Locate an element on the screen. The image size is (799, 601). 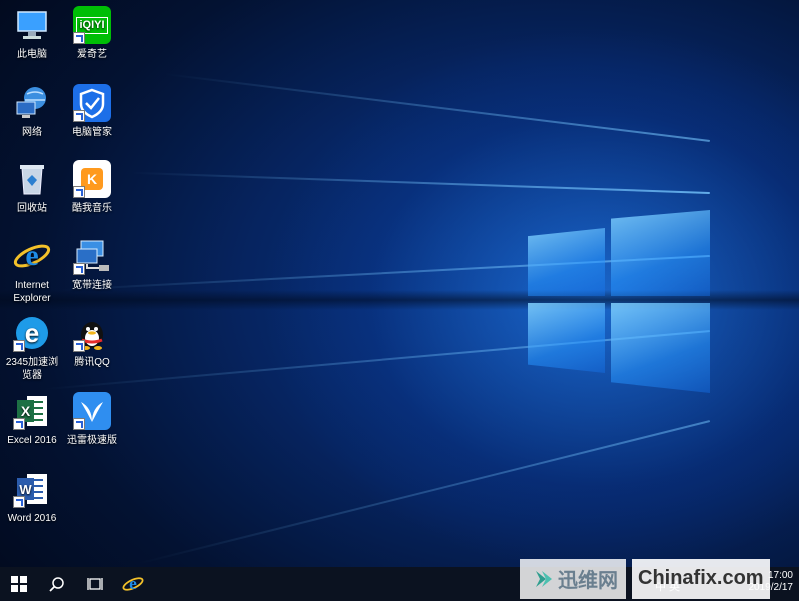
start-icon is located at coordinates (19, 584).